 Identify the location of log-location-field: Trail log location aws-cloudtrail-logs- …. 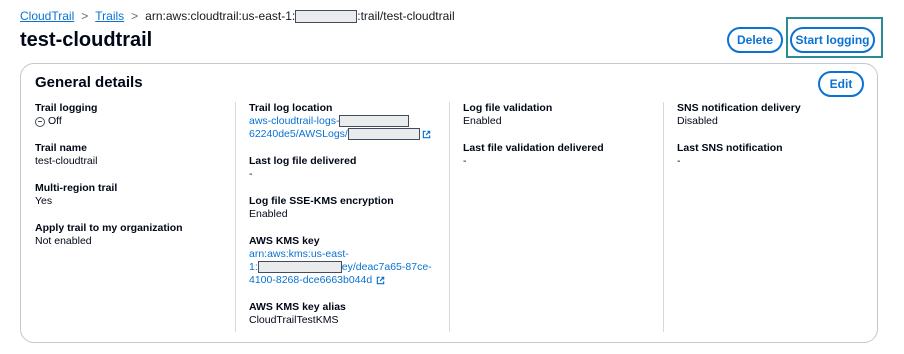
(349, 121).